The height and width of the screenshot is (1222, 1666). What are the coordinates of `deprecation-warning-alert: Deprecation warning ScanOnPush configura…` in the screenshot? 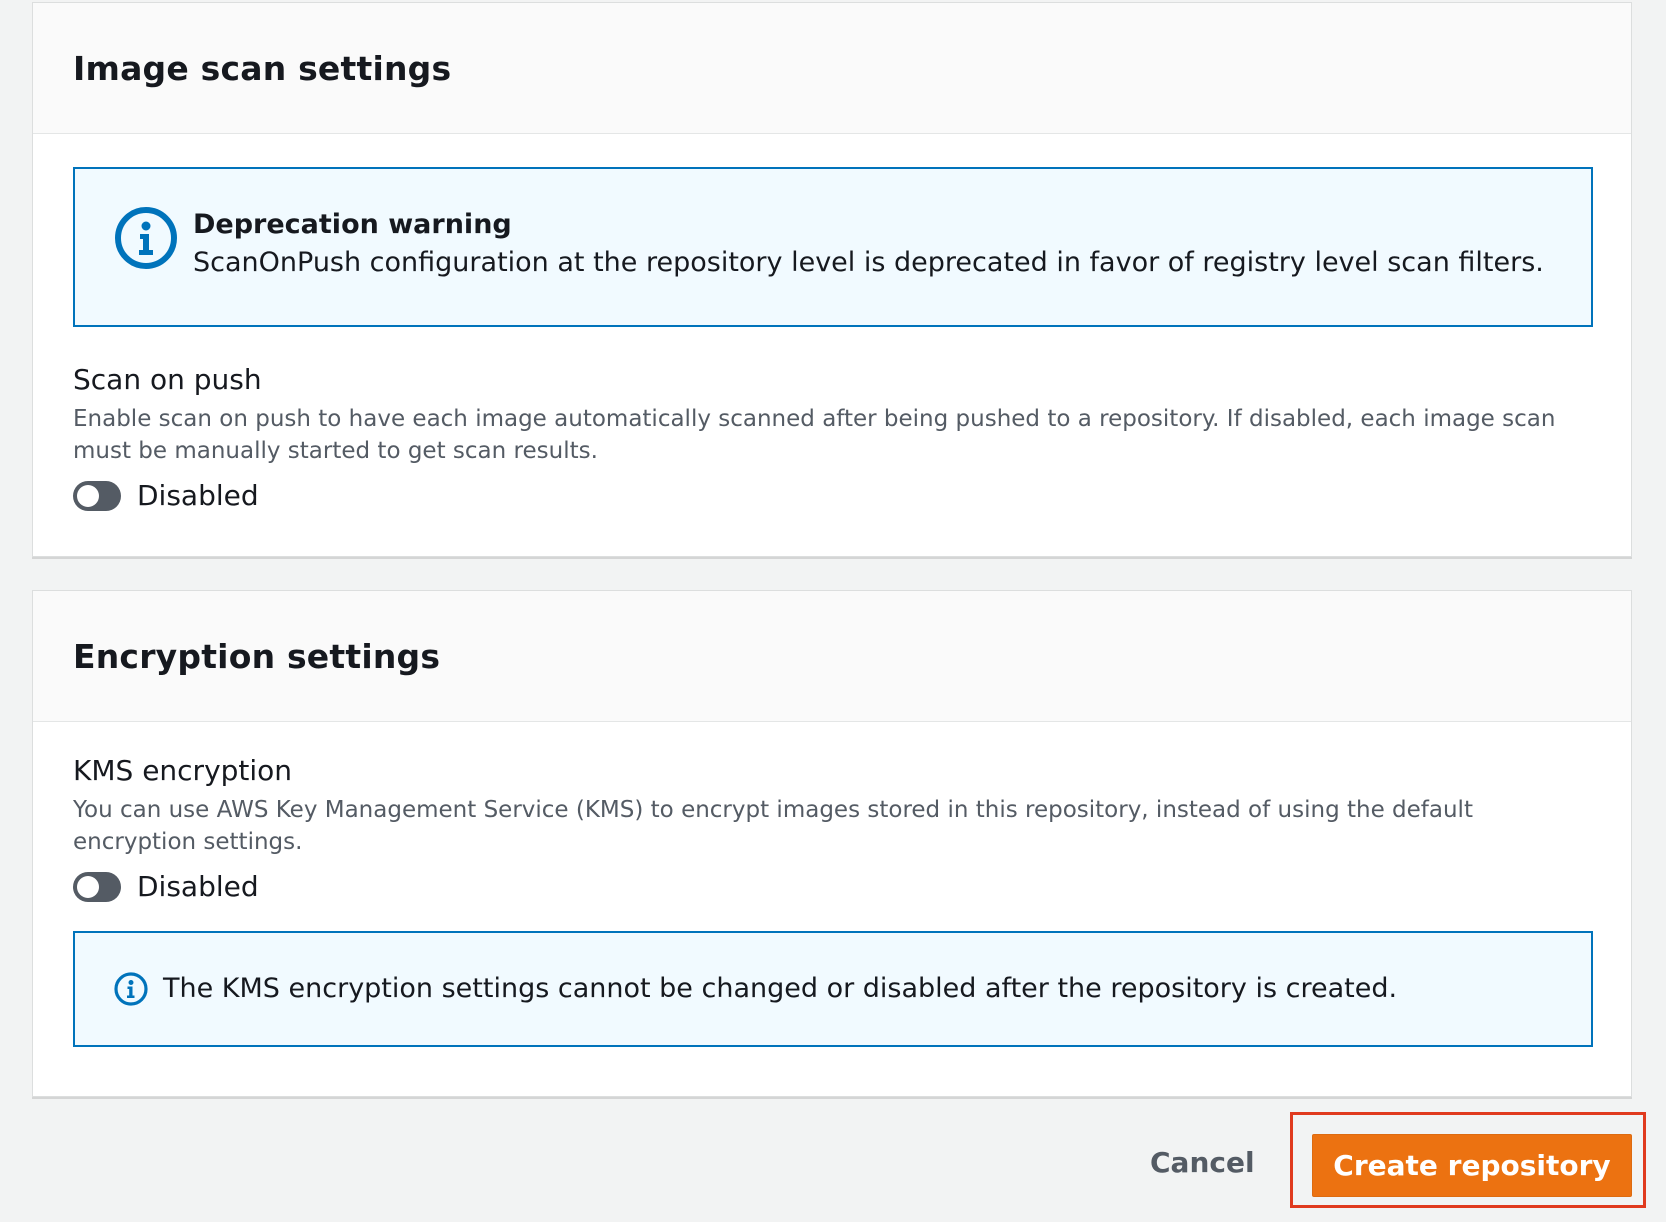 It's located at (833, 247).